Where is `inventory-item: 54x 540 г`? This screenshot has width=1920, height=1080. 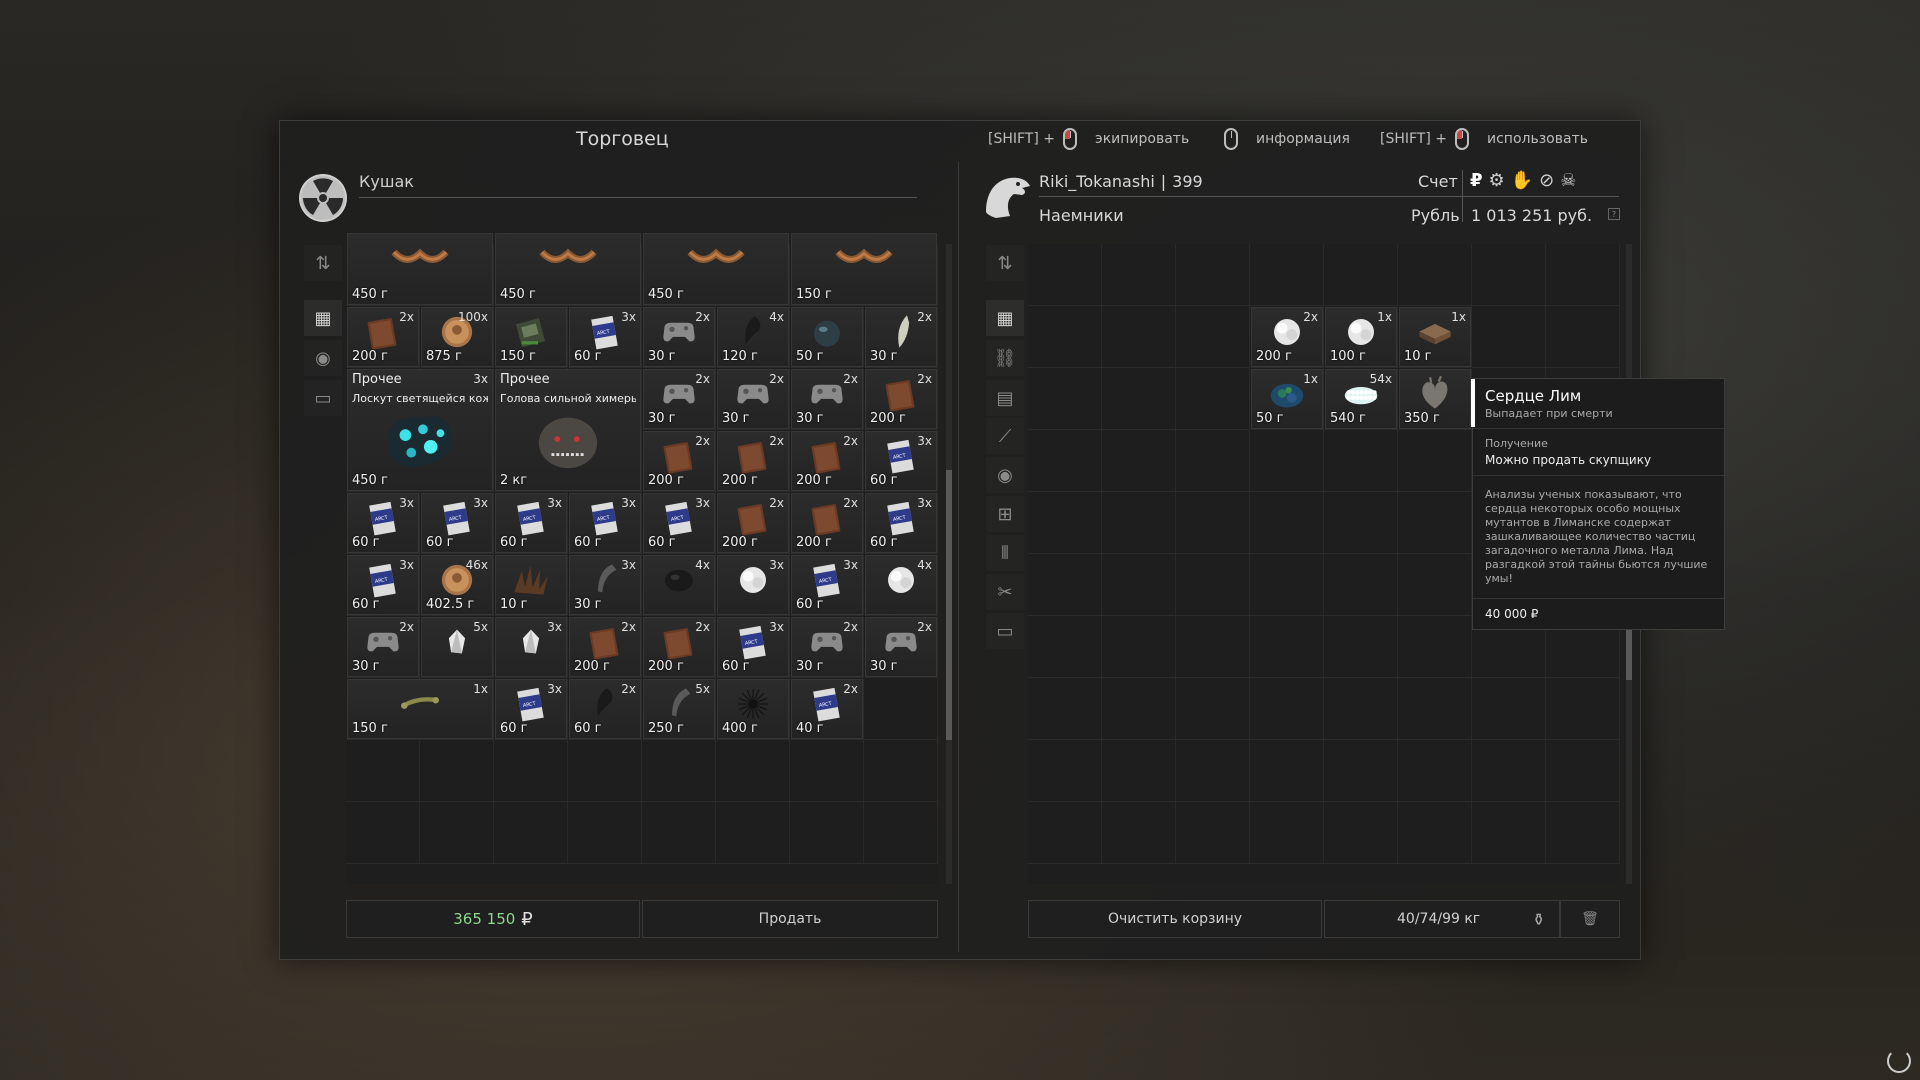 inventory-item: 54x 540 г is located at coordinates (1361, 399).